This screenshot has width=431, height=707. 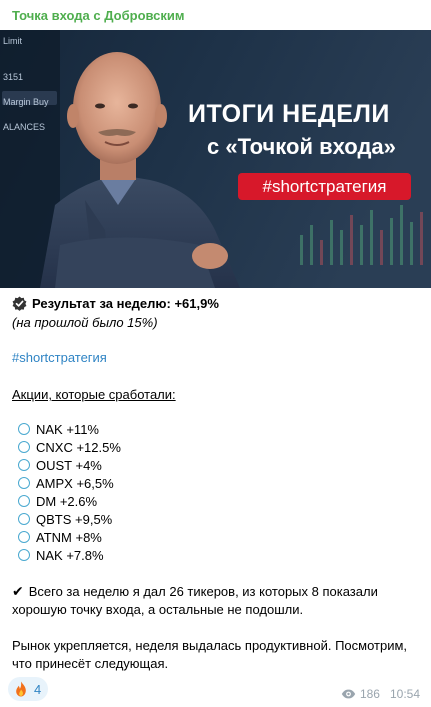 What do you see at coordinates (301, 146) in the screenshot?
I see `banner-title-line2: с «Точкой входа»` at bounding box center [301, 146].